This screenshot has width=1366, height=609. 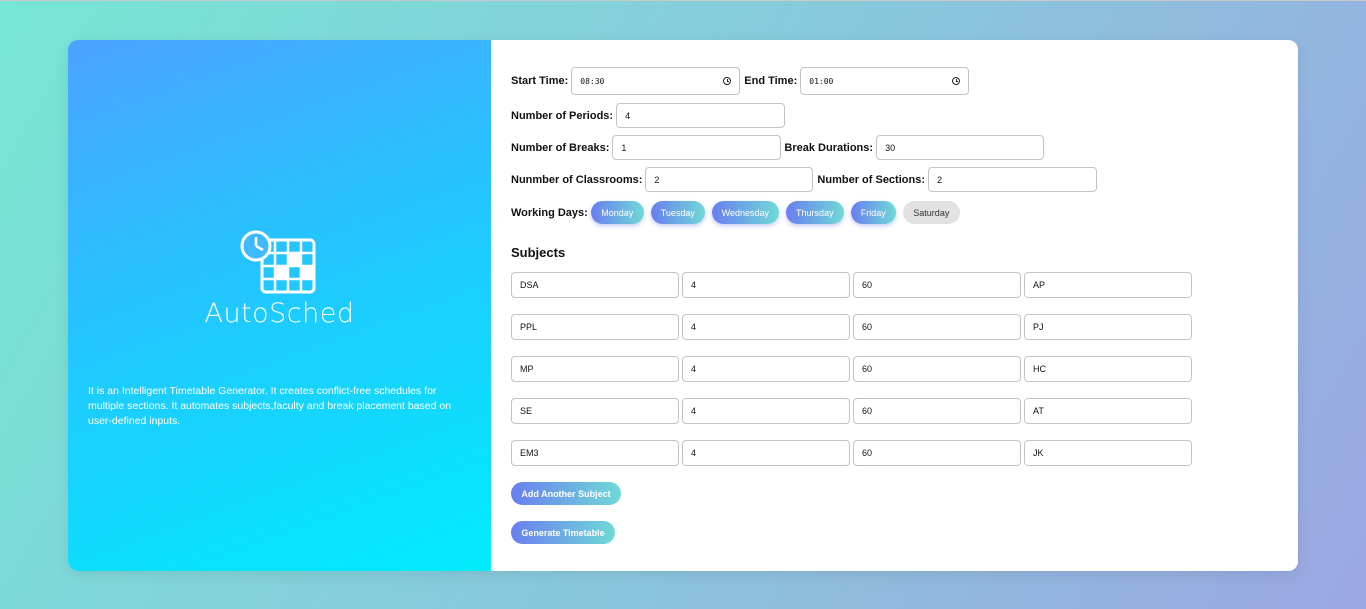 I want to click on day-toggle-tuesday: Tuesday, so click(x=677, y=212).